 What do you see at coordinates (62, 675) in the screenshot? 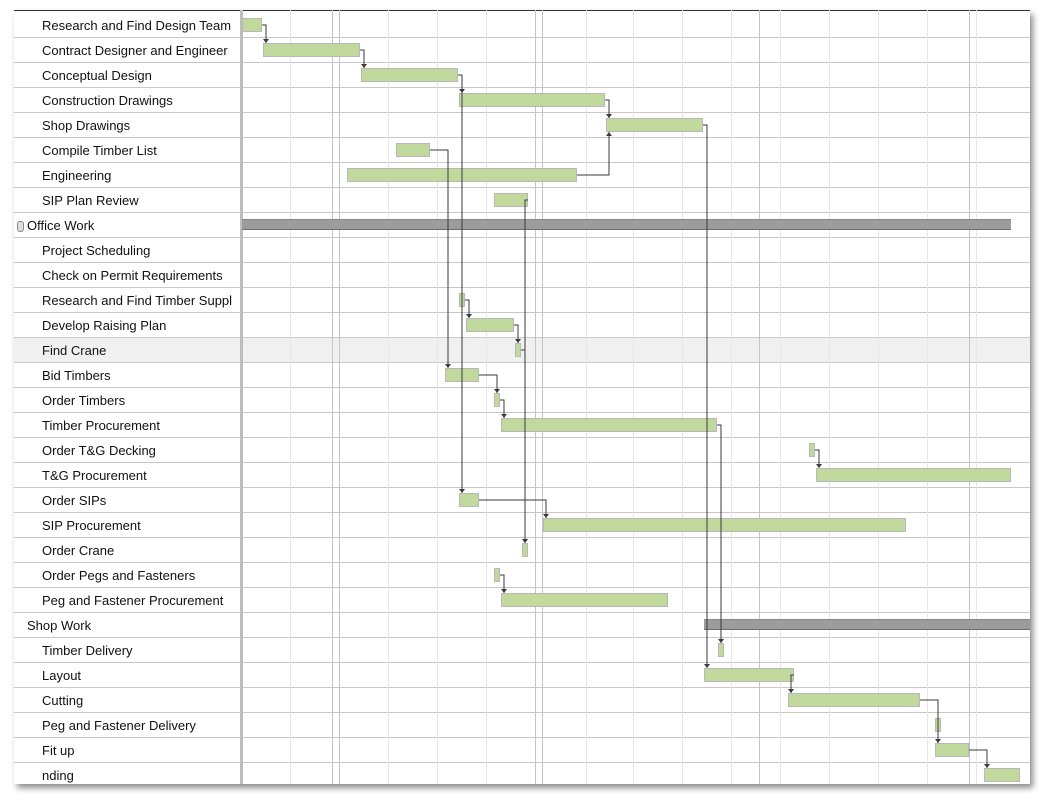
I see `task-name: Layout` at bounding box center [62, 675].